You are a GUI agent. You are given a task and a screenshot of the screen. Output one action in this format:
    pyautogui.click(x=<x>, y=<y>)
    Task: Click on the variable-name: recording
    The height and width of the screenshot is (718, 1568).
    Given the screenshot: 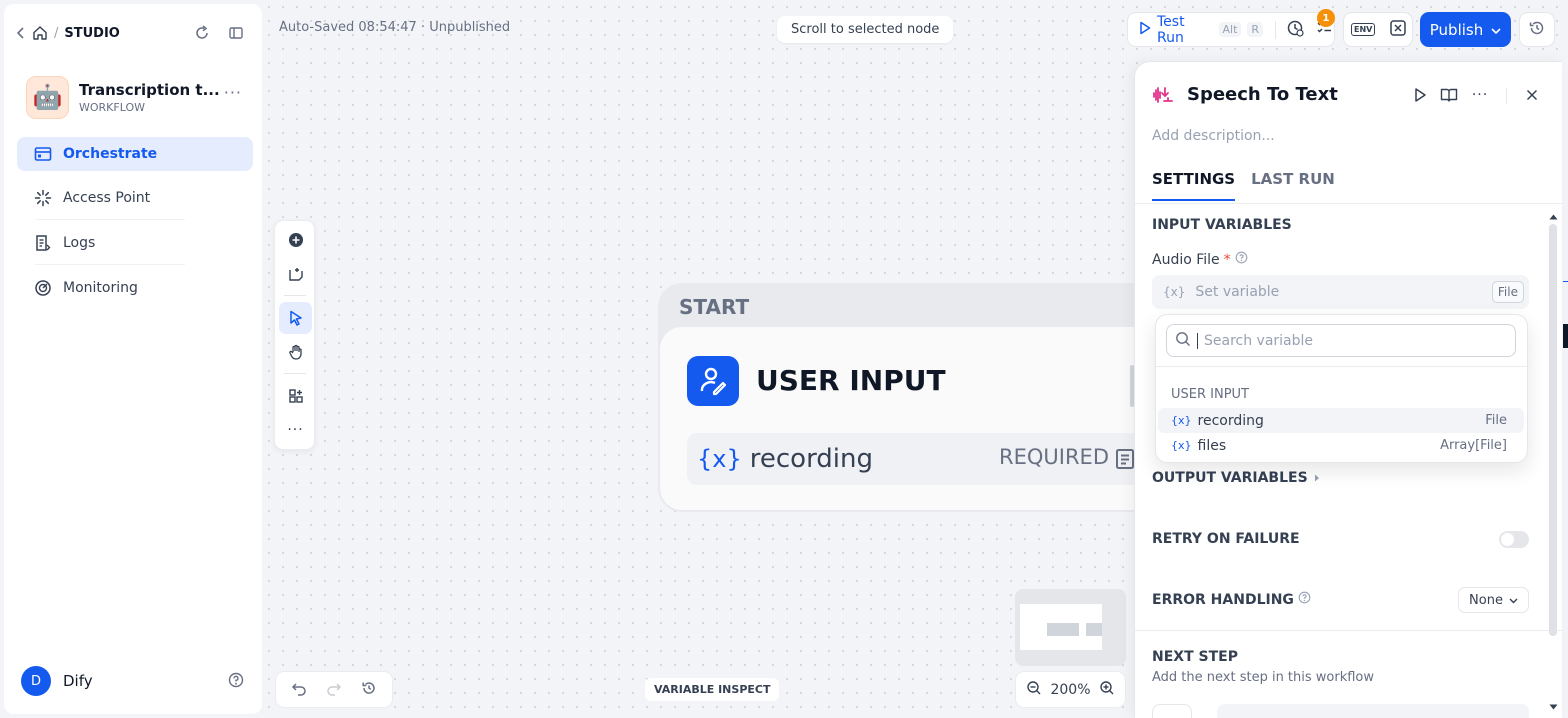 What is the action you would take?
    pyautogui.click(x=1230, y=420)
    